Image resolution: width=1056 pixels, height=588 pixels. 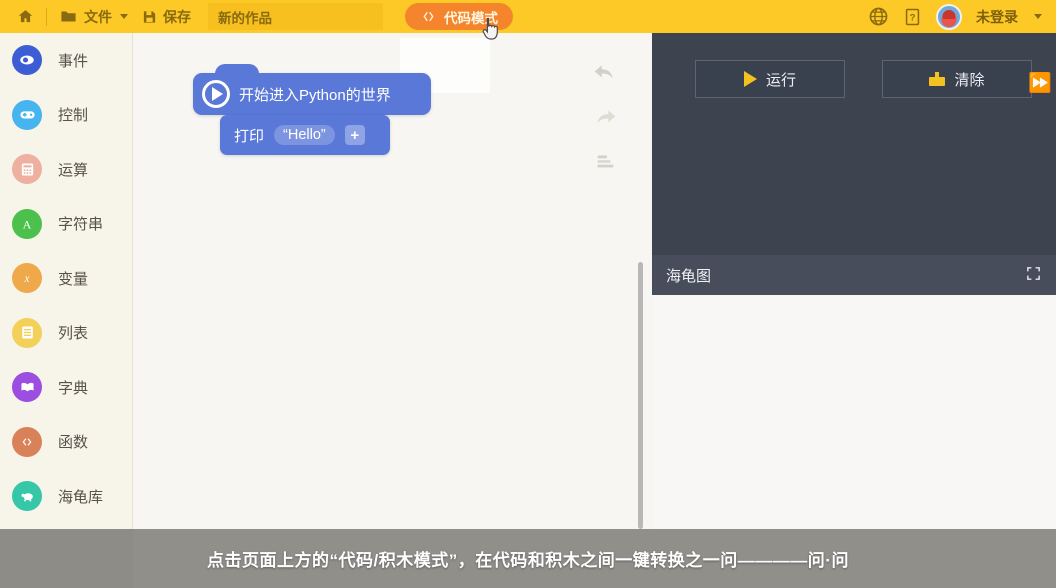 I want to click on sidebar-item-variable: x 变量, so click(x=66, y=278).